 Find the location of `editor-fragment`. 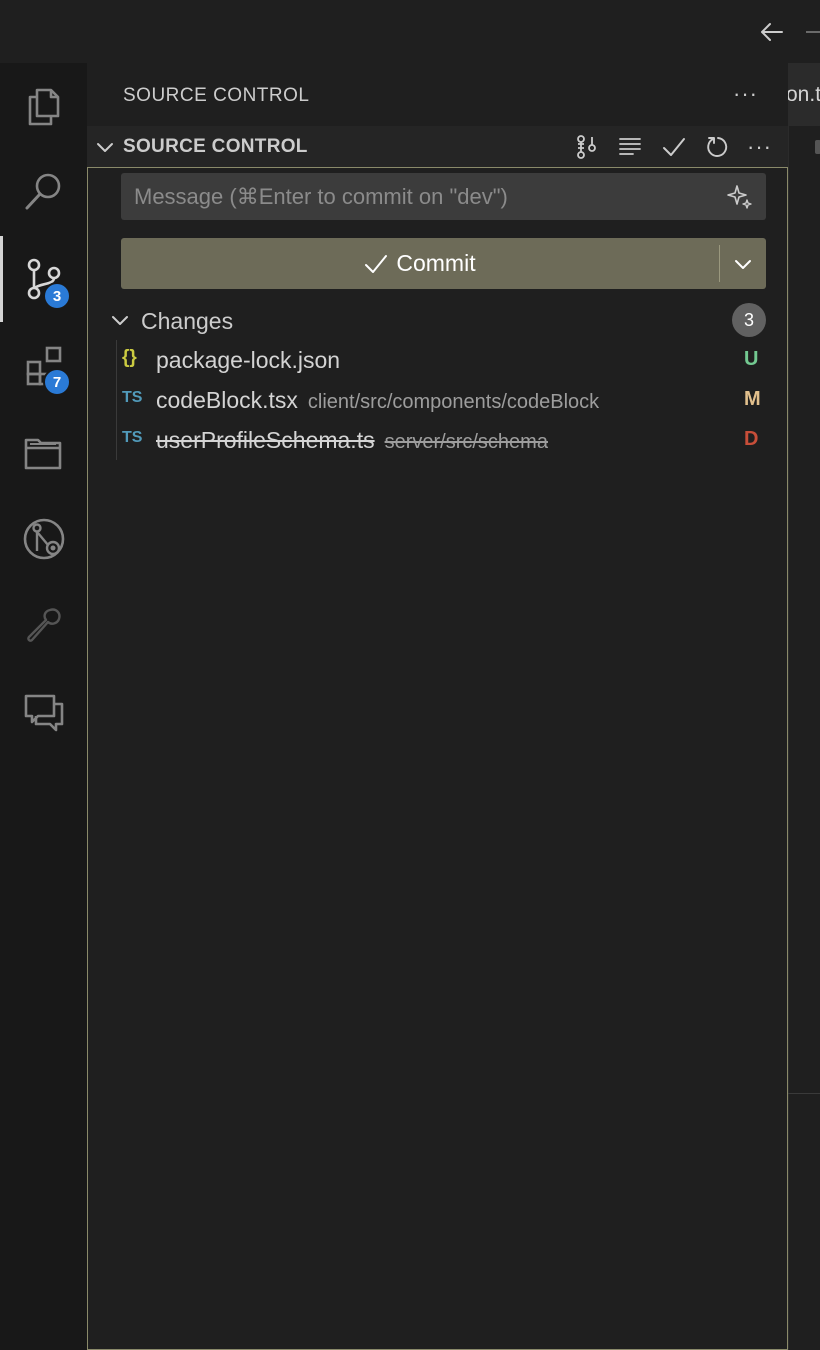

editor-fragment is located at coordinates (817, 147).